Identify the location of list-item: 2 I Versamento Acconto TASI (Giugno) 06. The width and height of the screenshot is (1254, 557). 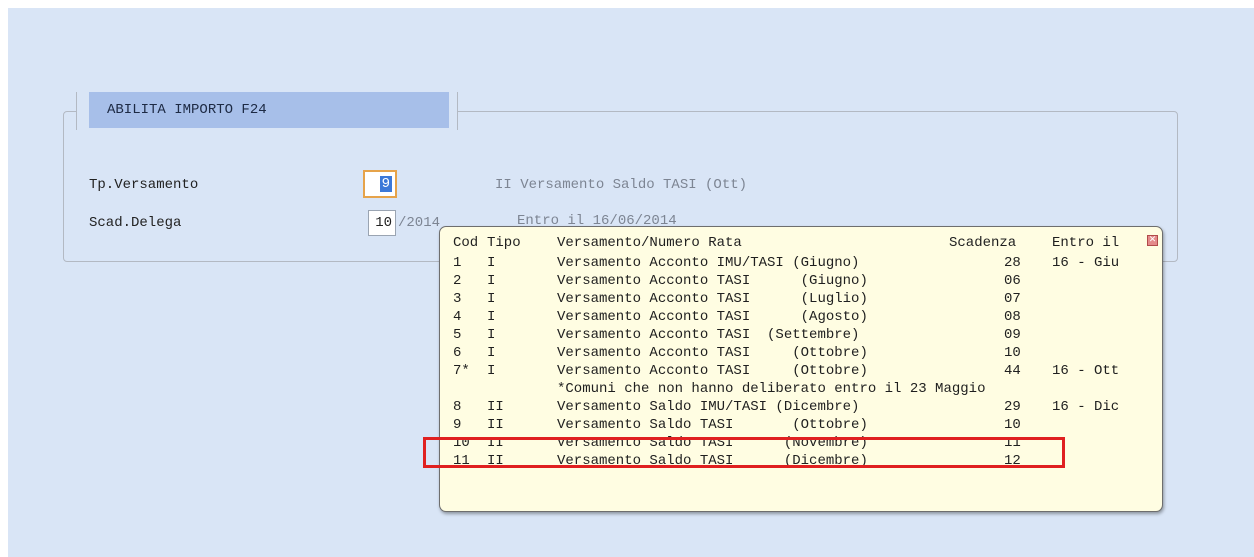
(803, 281).